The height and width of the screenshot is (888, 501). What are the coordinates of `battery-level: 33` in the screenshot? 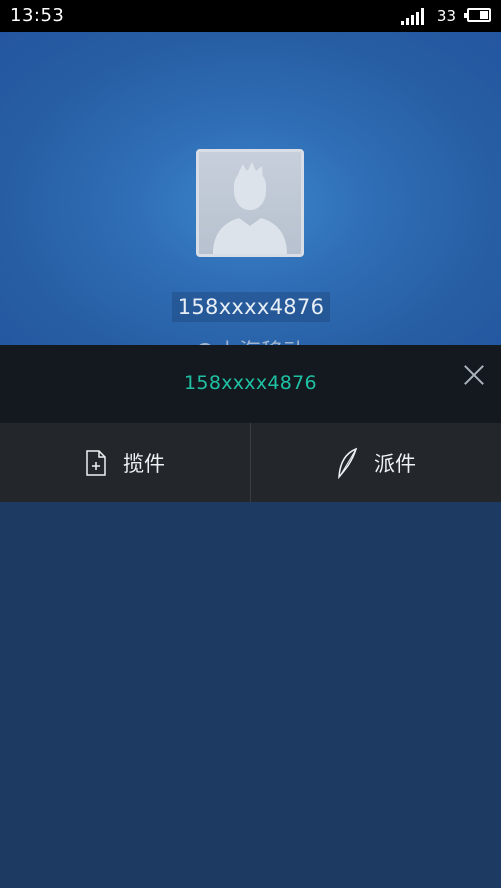 It's located at (446, 16).